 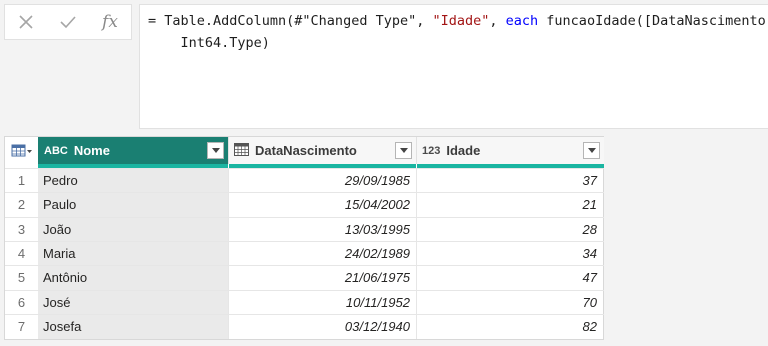 I want to click on insert-function-button: fx, so click(x=110, y=22).